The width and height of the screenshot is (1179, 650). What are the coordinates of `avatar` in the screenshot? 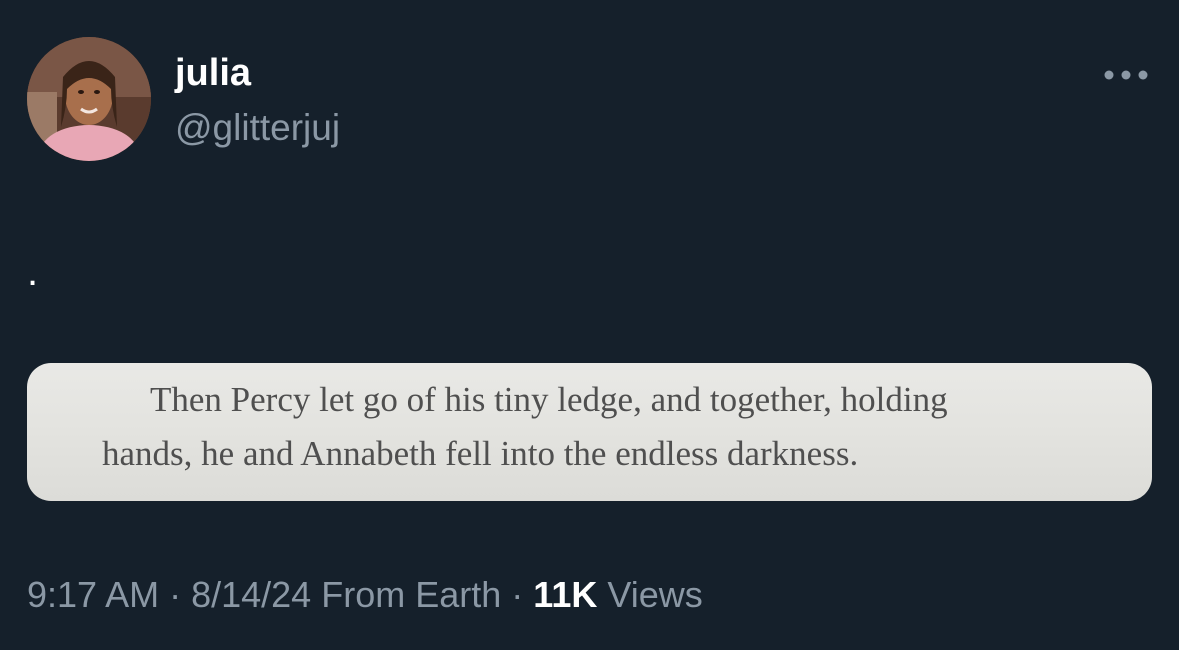 It's located at (89, 99).